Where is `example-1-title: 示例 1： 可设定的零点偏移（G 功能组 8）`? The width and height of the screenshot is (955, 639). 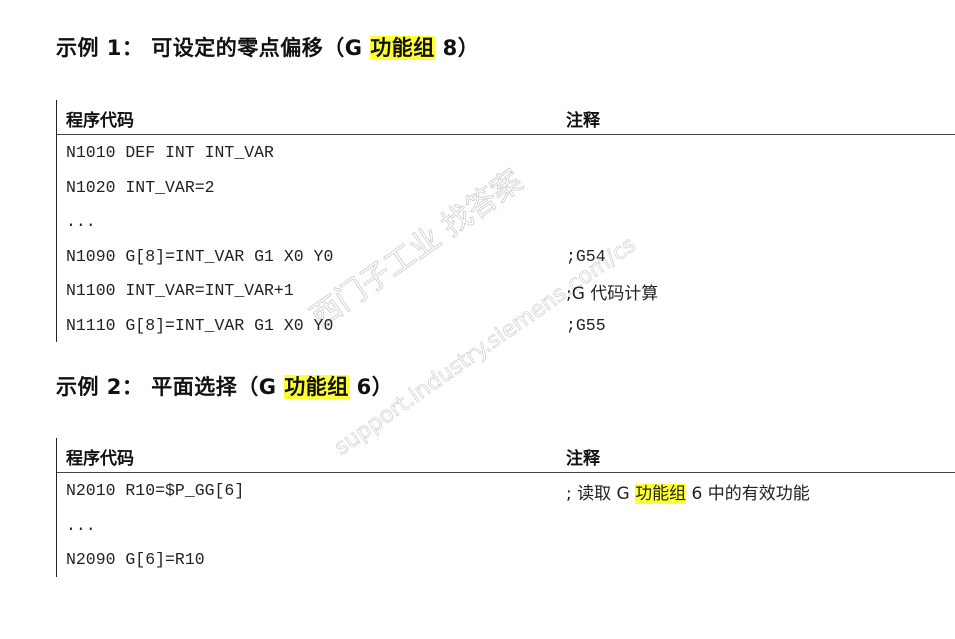 example-1-title: 示例 1： 可设定的零点偏移（G 功能组 8） is located at coordinates (267, 47).